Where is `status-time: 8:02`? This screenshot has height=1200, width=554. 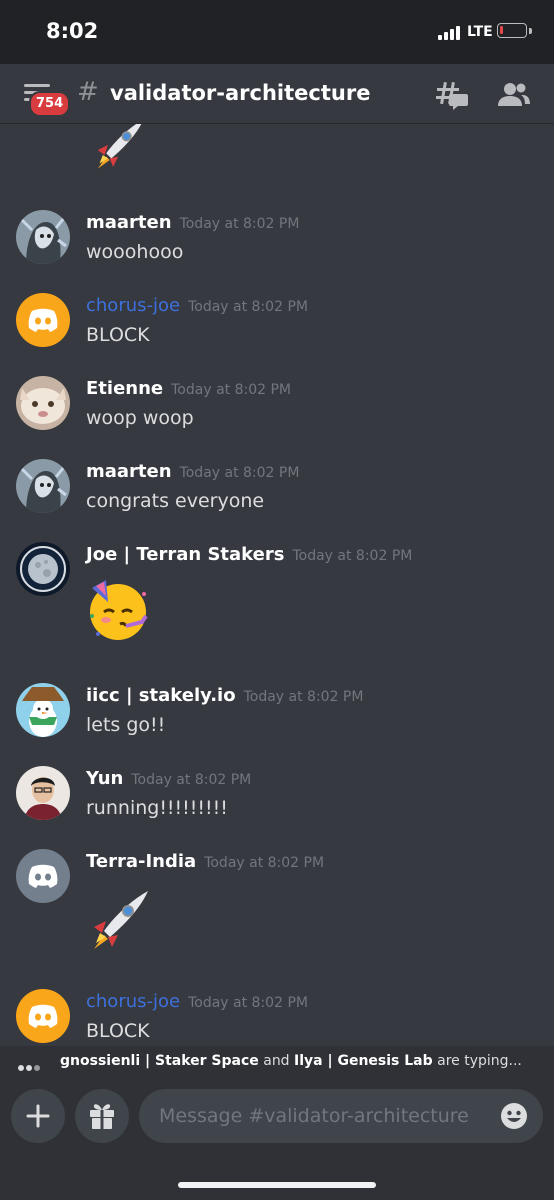
status-time: 8:02 is located at coordinates (72, 31).